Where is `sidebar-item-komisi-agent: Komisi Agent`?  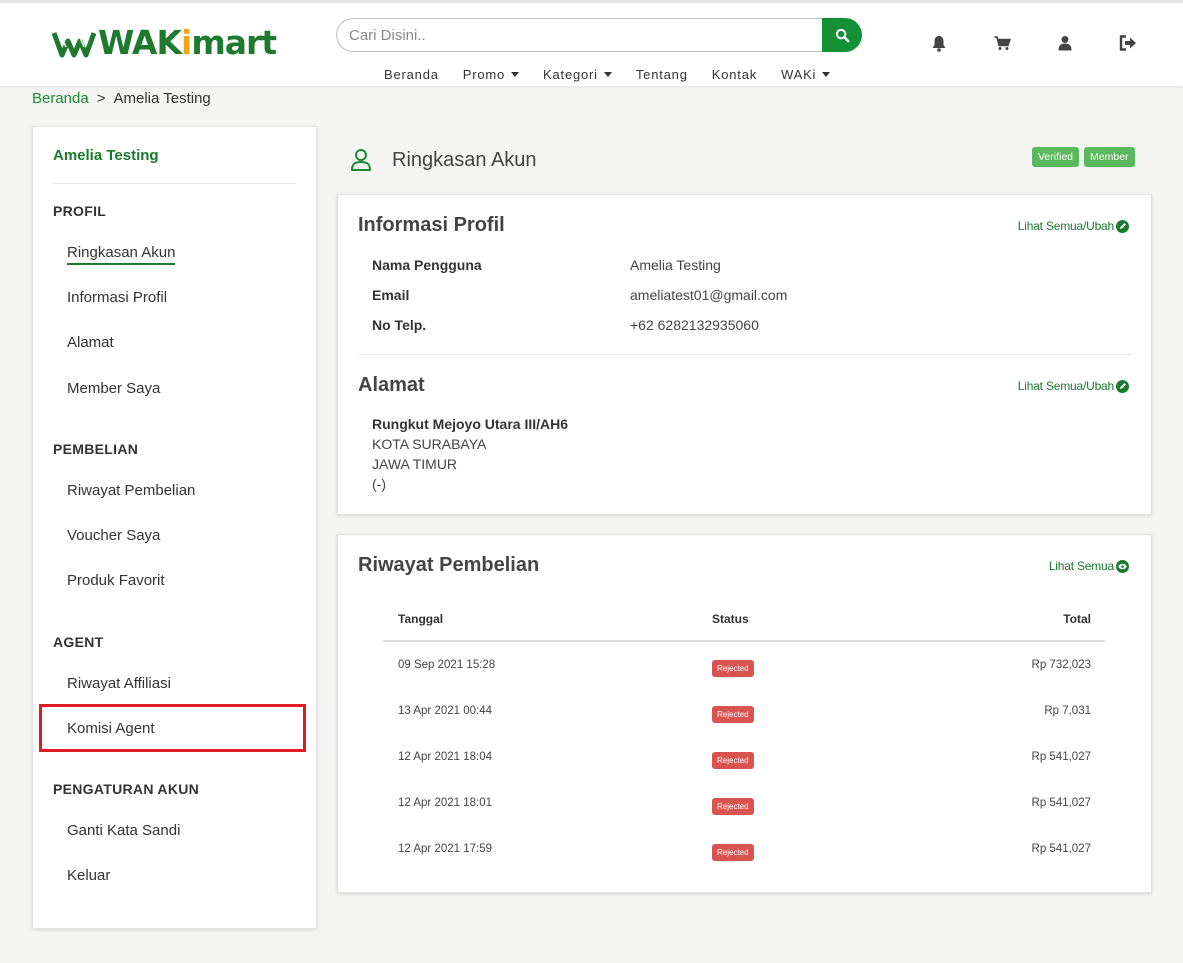 sidebar-item-komisi-agent: Komisi Agent is located at coordinates (111, 728).